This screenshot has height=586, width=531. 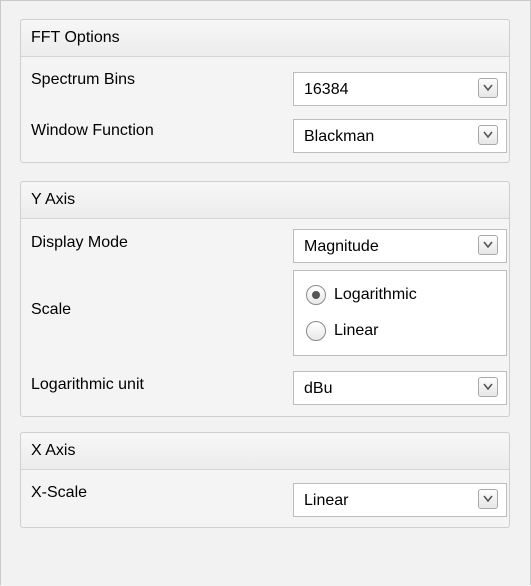 I want to click on window-function-label: Window Function, so click(x=92, y=130).